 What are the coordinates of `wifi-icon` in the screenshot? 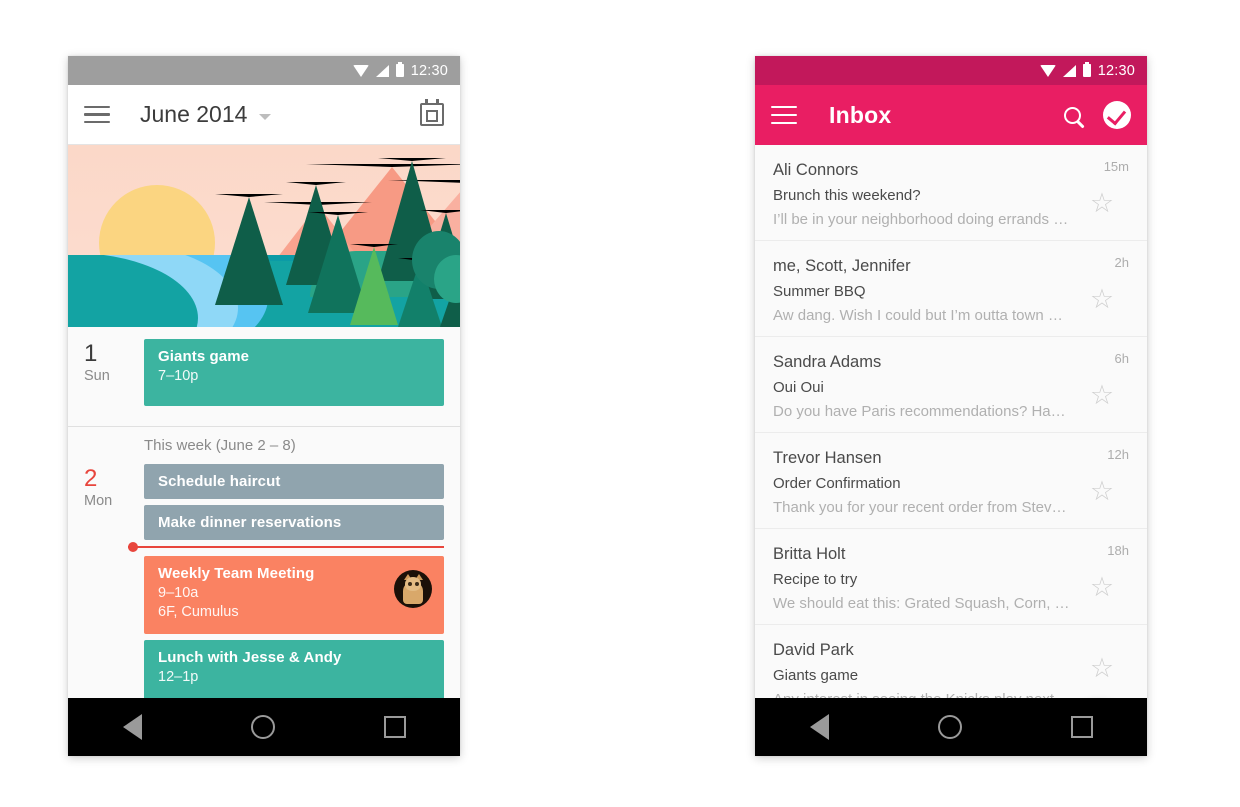 It's located at (360, 70).